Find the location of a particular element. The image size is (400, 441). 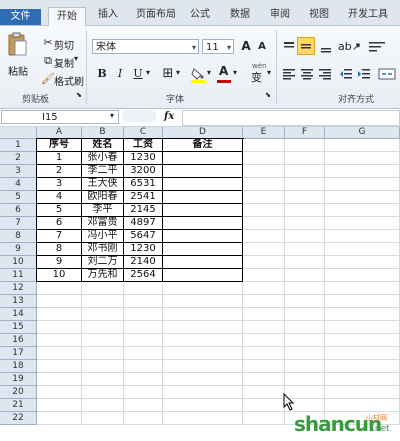

row-header-19: 19 is located at coordinates (18, 379).